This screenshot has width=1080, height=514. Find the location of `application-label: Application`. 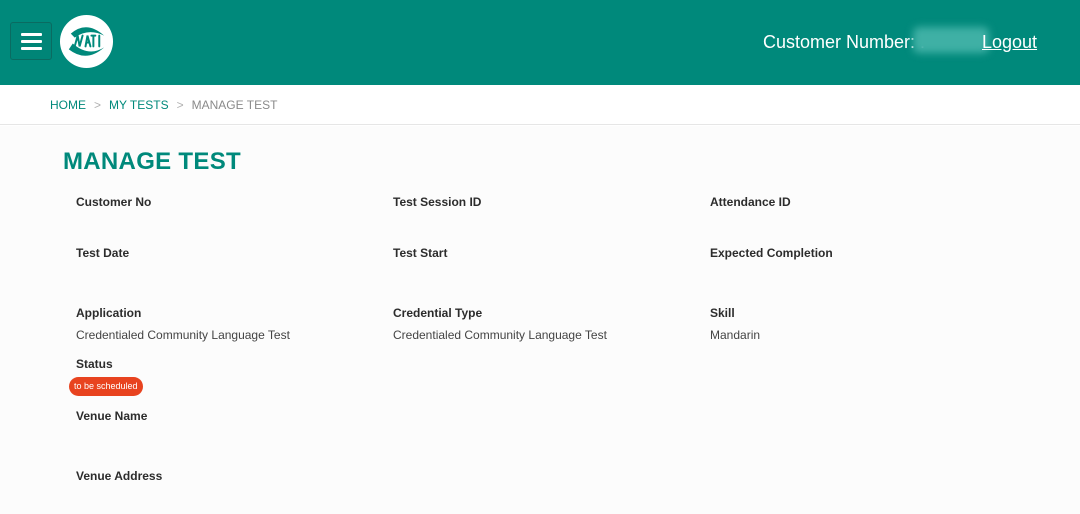

application-label: Application is located at coordinates (109, 313).